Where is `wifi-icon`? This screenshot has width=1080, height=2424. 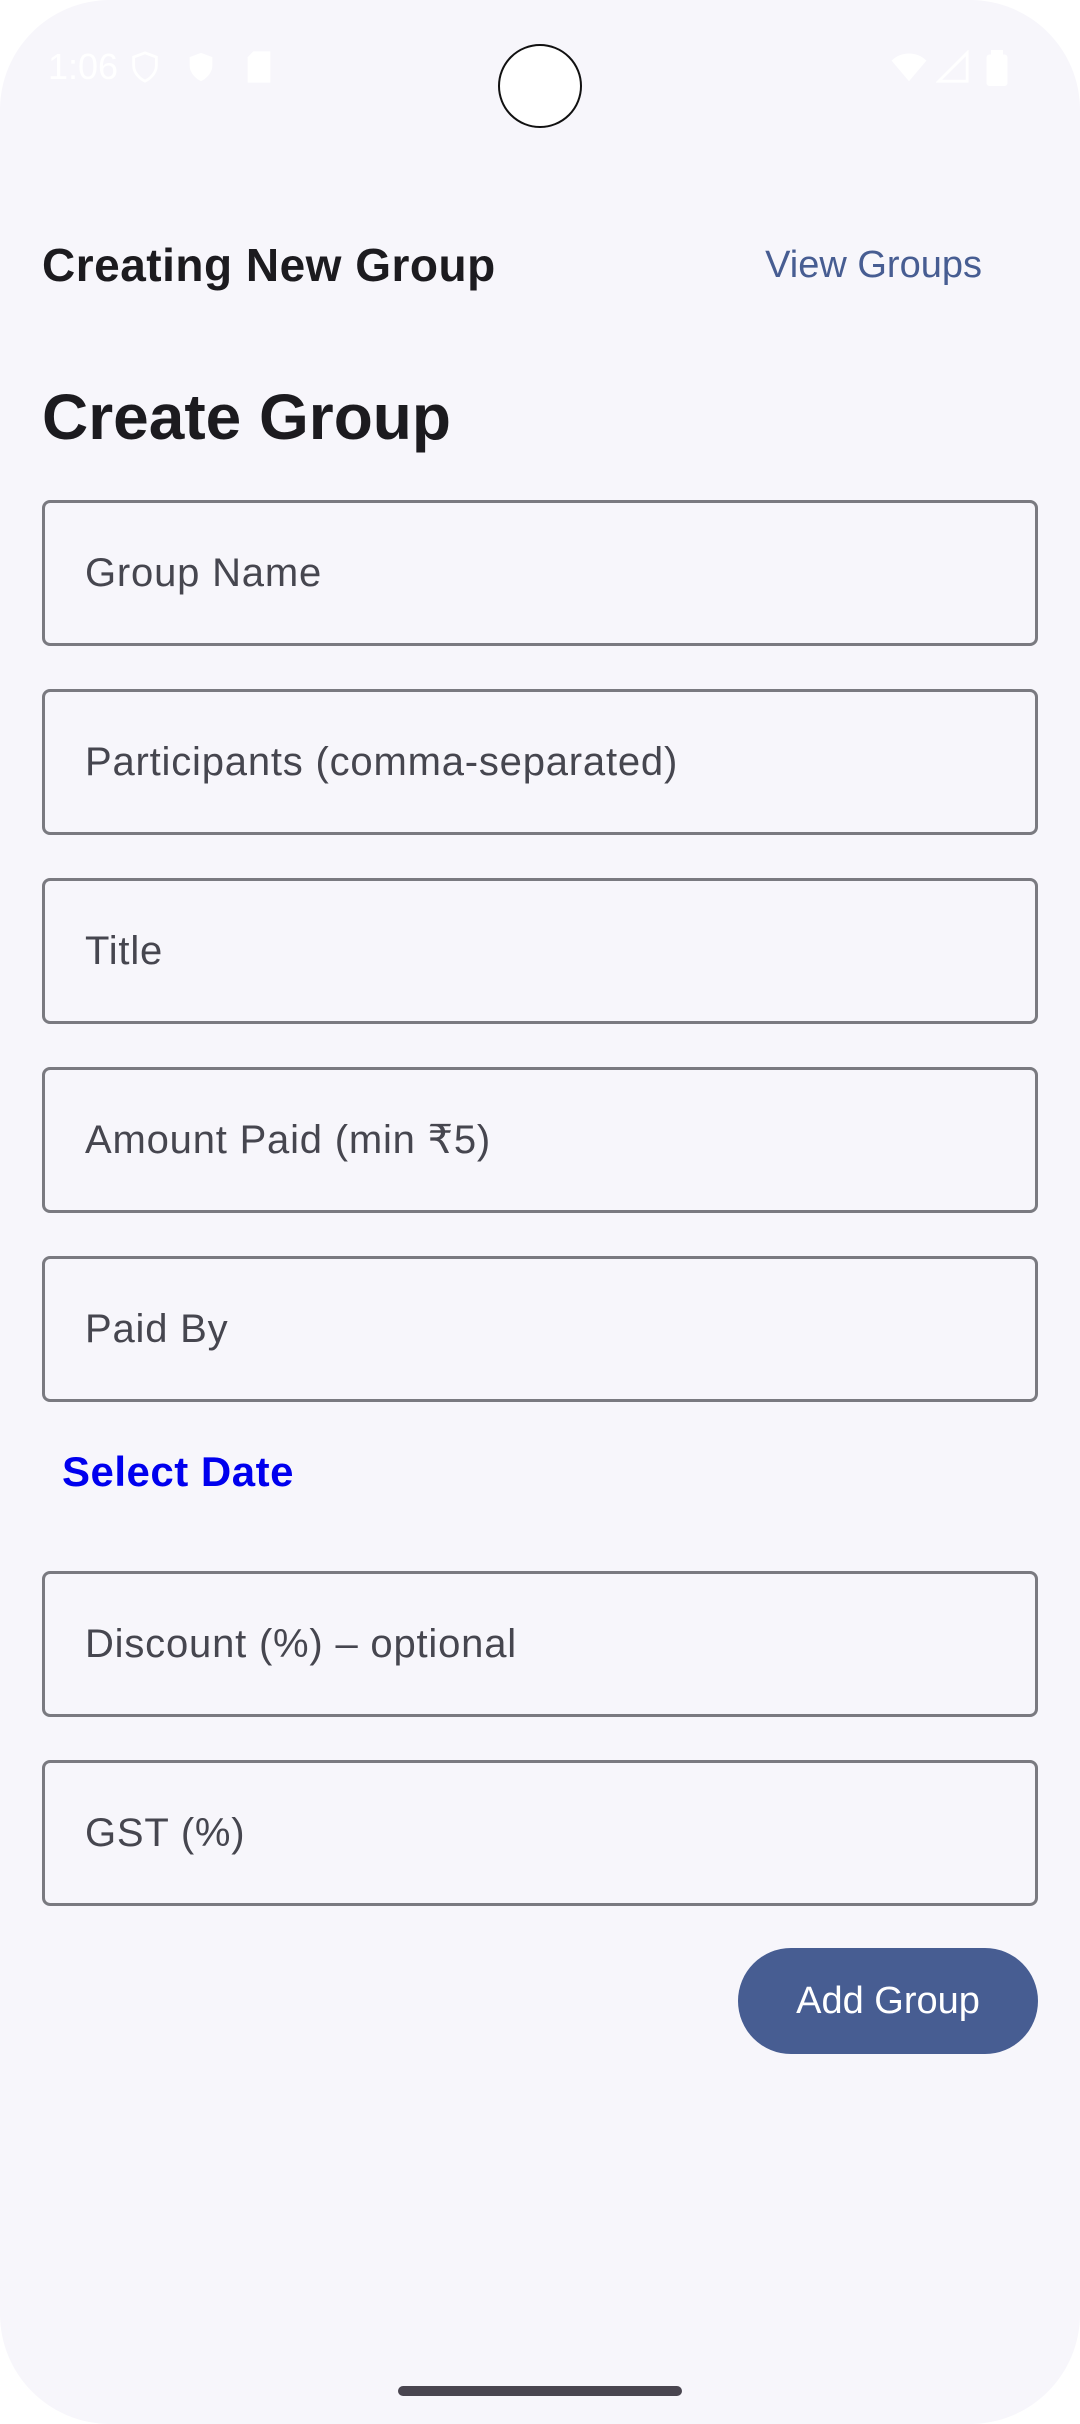 wifi-icon is located at coordinates (908, 67).